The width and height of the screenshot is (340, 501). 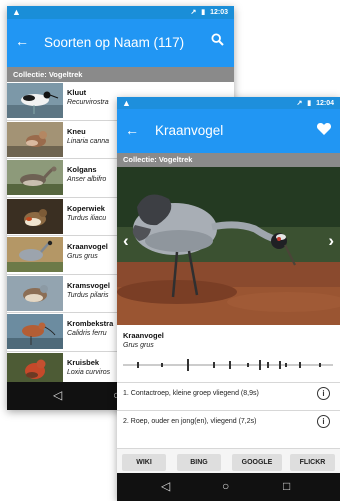 I want to click on app-bar: ← Soorten op Naam (117), so click(x=120, y=43).